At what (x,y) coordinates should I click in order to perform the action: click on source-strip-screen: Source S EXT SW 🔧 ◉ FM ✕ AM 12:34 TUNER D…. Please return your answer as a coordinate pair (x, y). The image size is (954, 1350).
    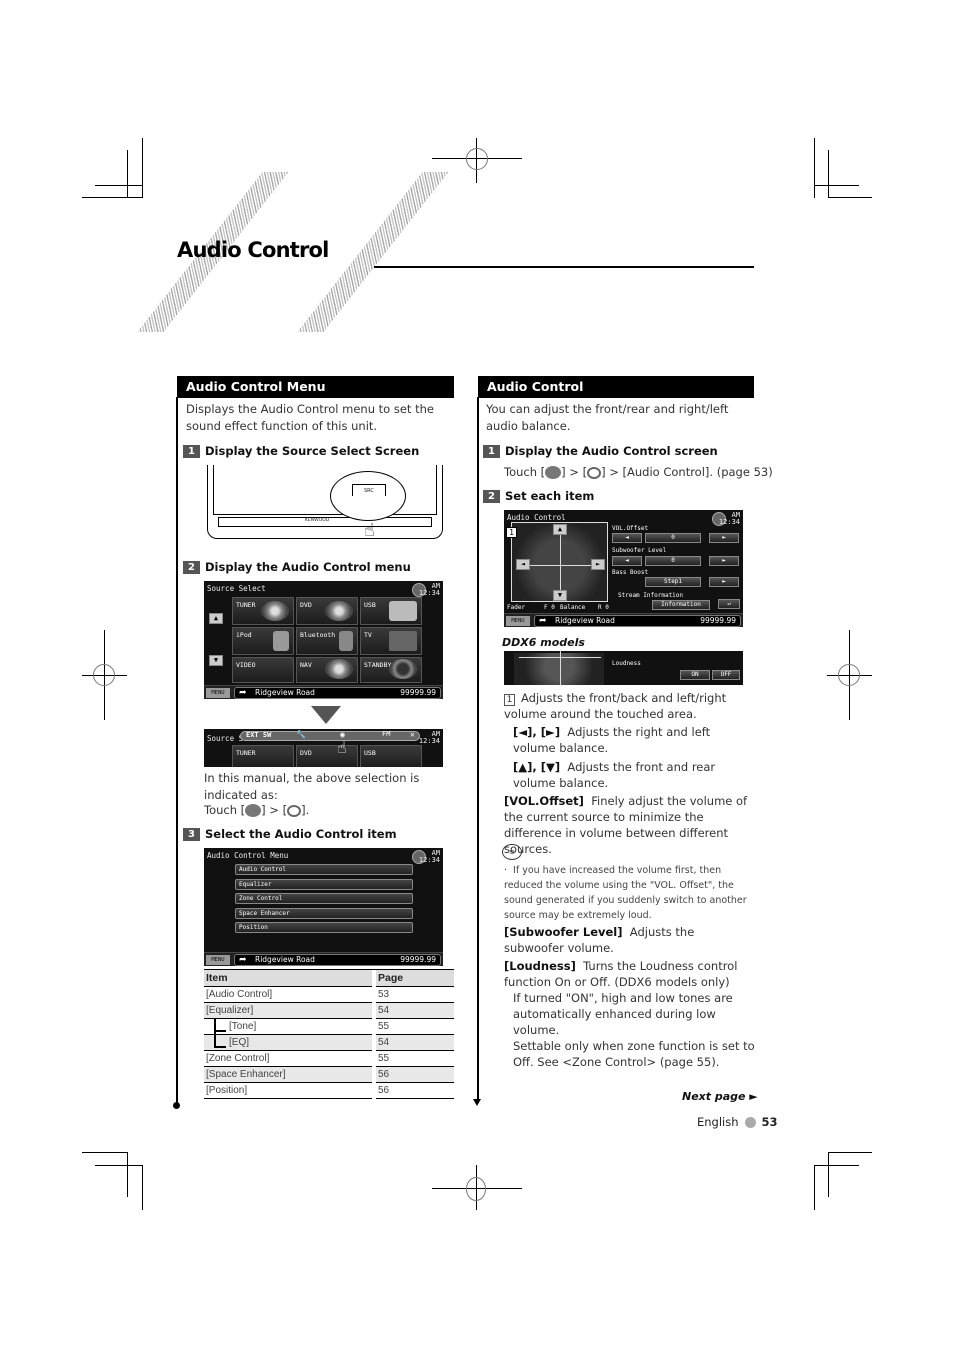
    Looking at the image, I should click on (323, 748).